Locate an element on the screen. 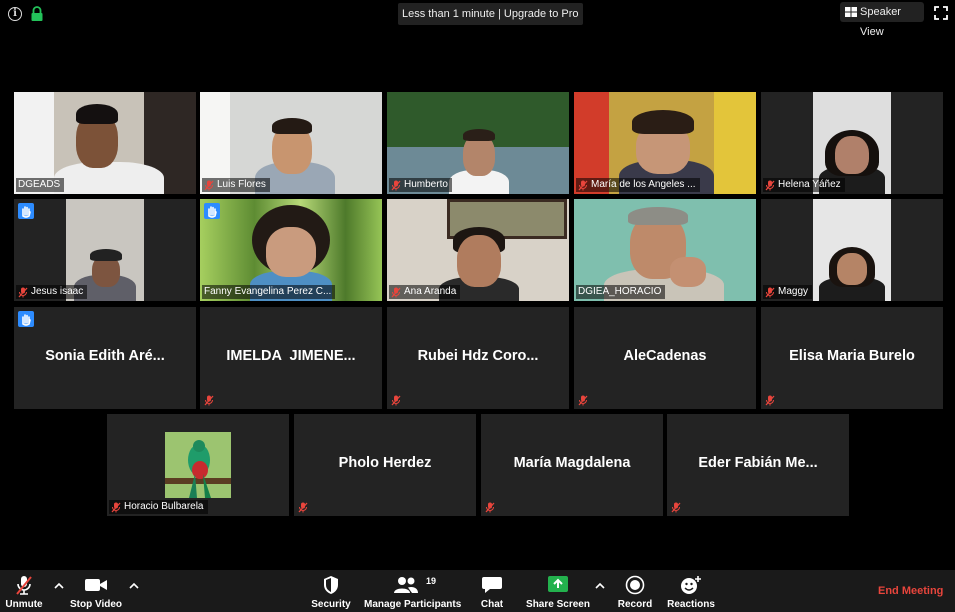 The image size is (955, 612). grid-view-icon is located at coordinates (851, 12).